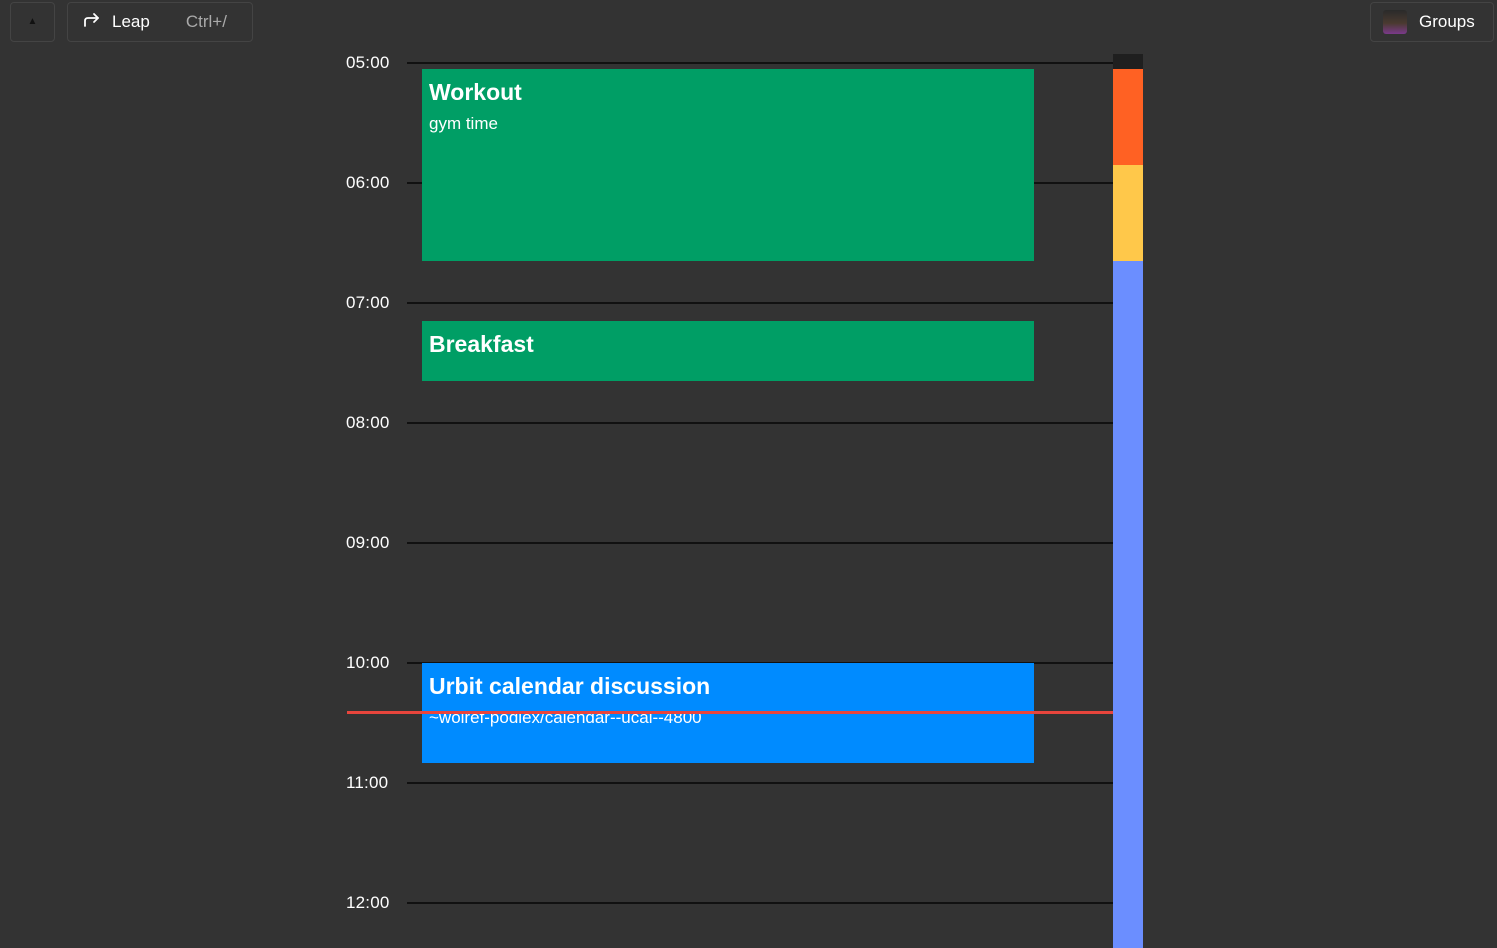 The width and height of the screenshot is (1497, 948). I want to click on hour-label: 10:00, so click(368, 662).